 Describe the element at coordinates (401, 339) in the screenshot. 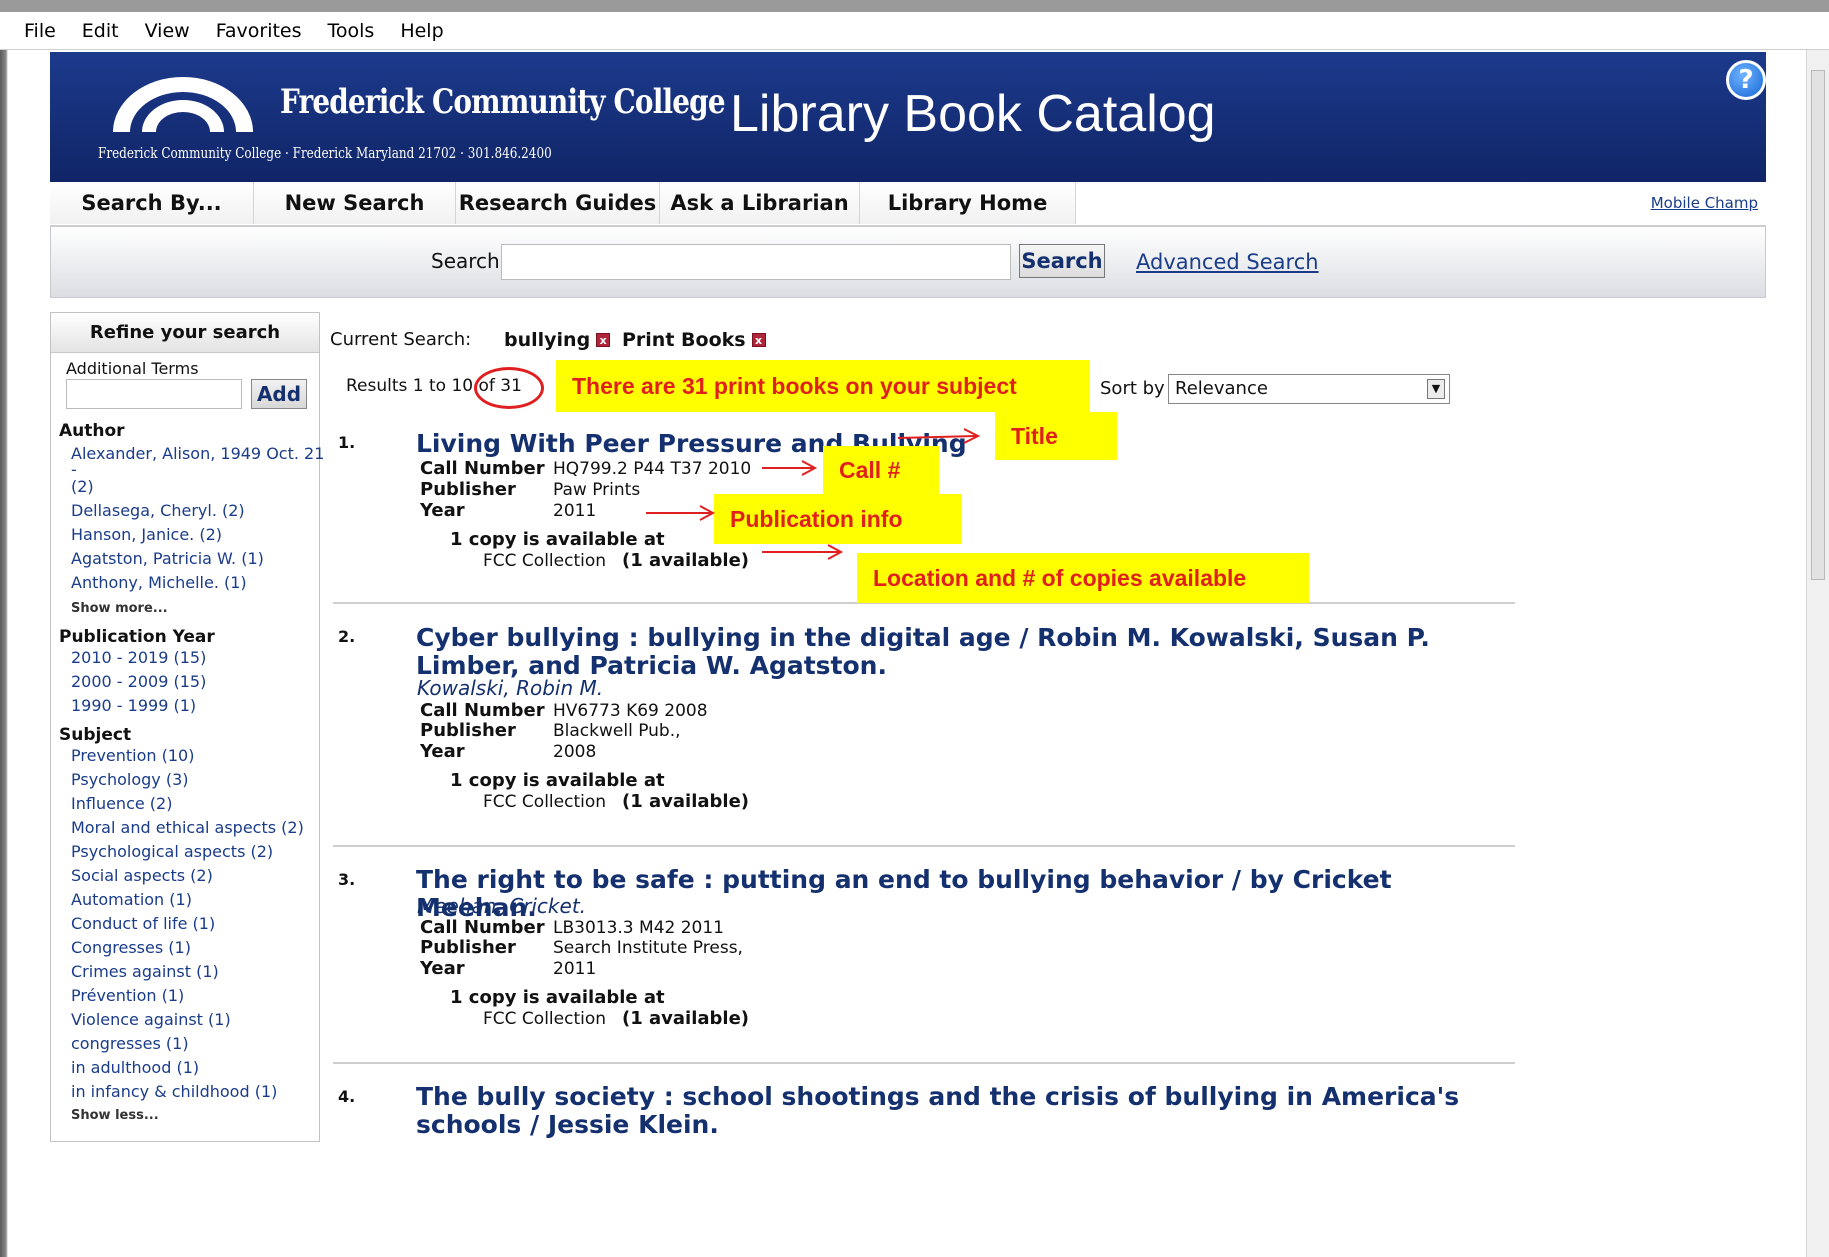

I see `current-search-label: Current Search:` at that location.